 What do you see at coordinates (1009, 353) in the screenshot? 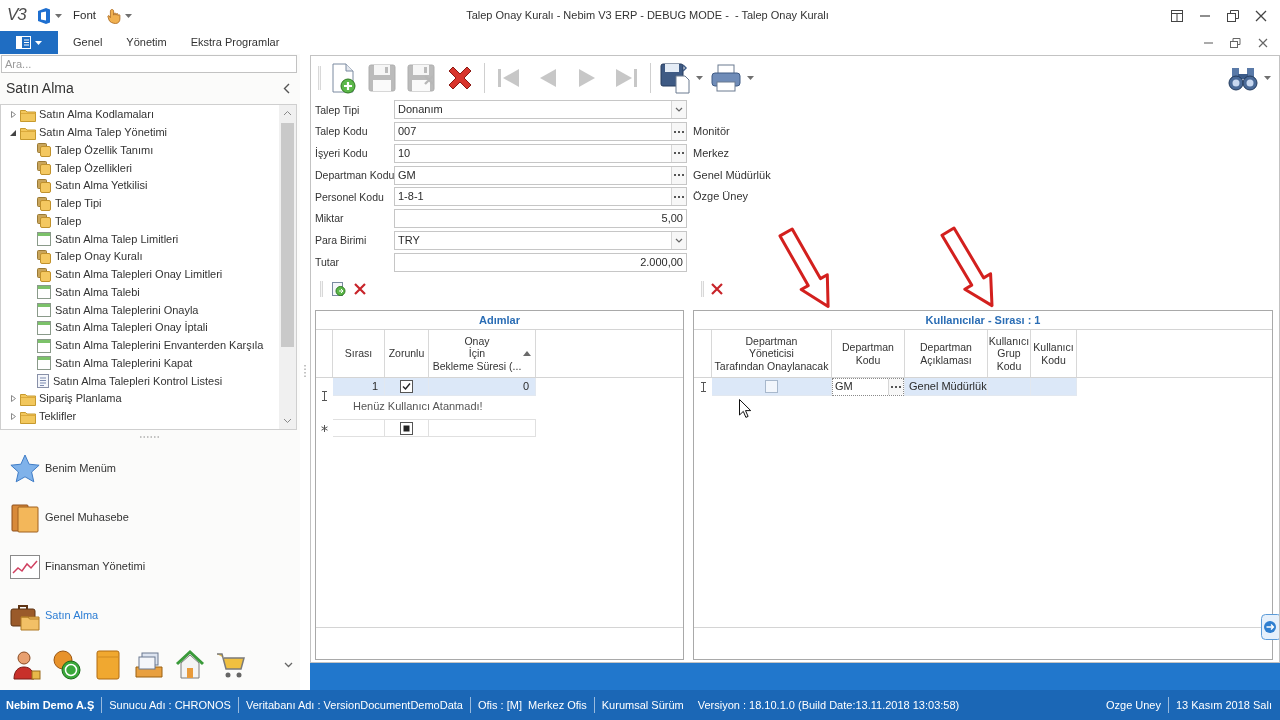
I see `column-header: Kullanıcı Grup Kodu` at bounding box center [1009, 353].